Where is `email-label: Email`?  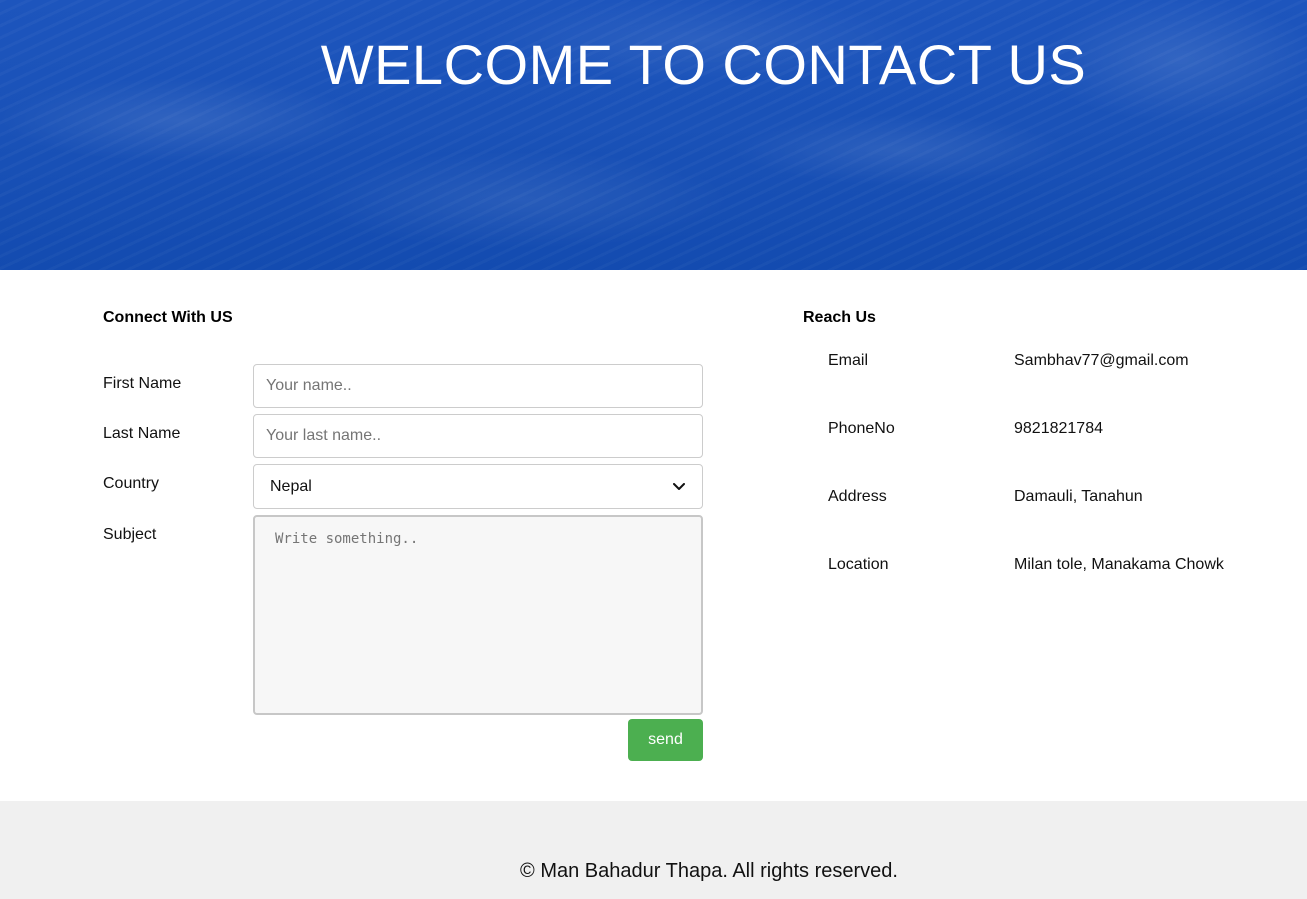
email-label: Email is located at coordinates (848, 360).